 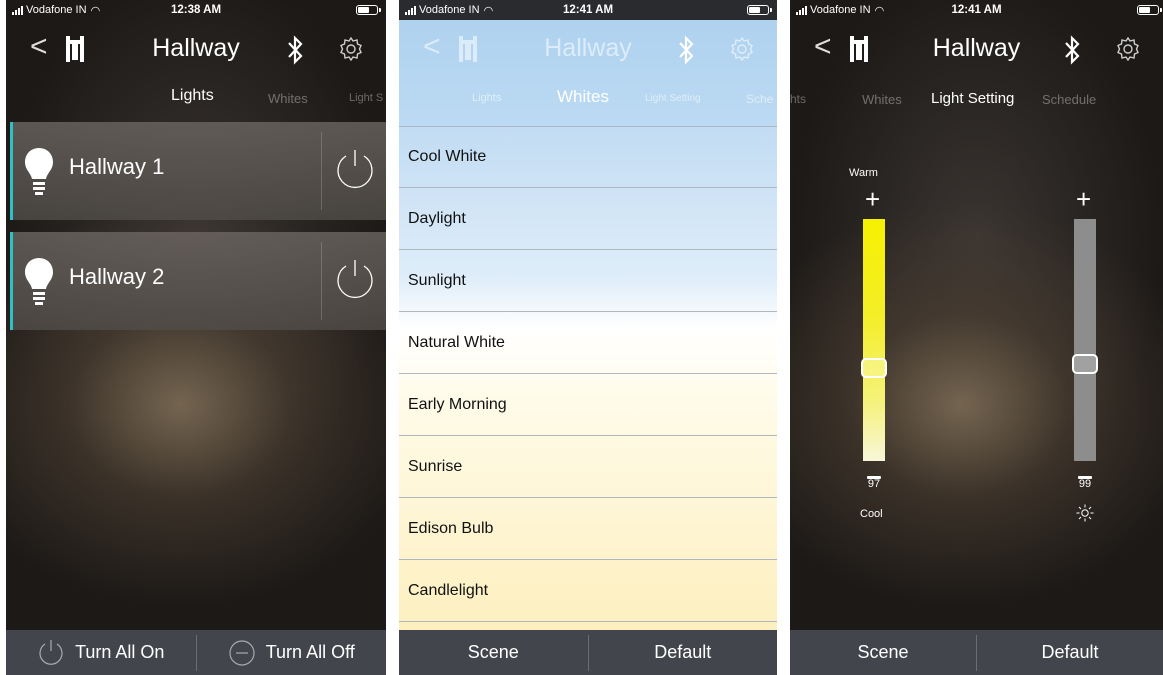 What do you see at coordinates (588, 529) in the screenshot?
I see `white-option-edison-bulb: Edison Bulb` at bounding box center [588, 529].